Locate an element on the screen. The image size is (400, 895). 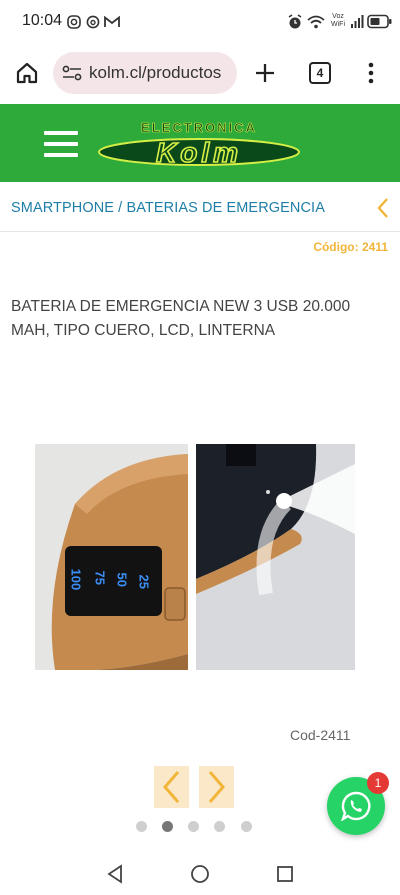
product-code: Código: 2411 is located at coordinates (350, 247).